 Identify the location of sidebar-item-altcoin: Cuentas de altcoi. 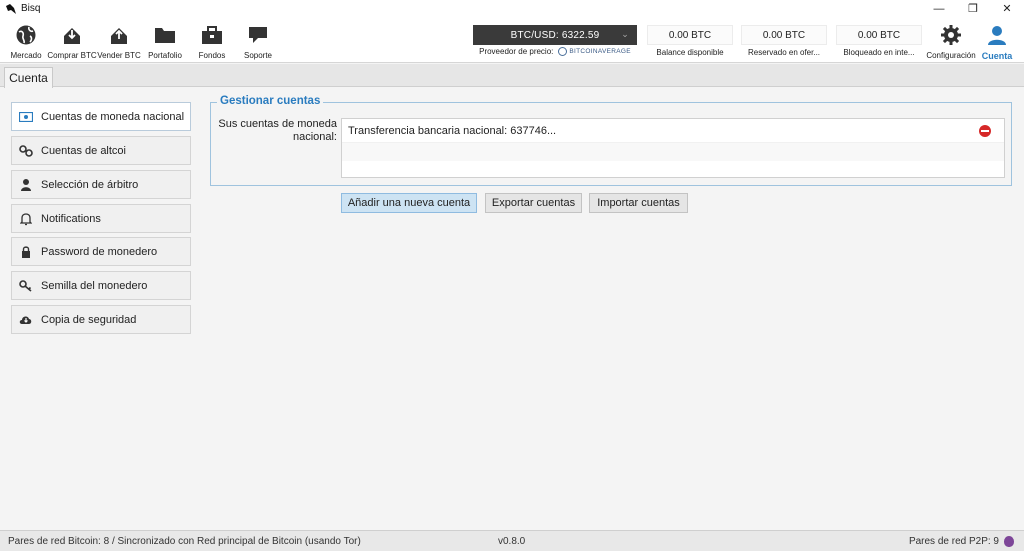
(101, 150).